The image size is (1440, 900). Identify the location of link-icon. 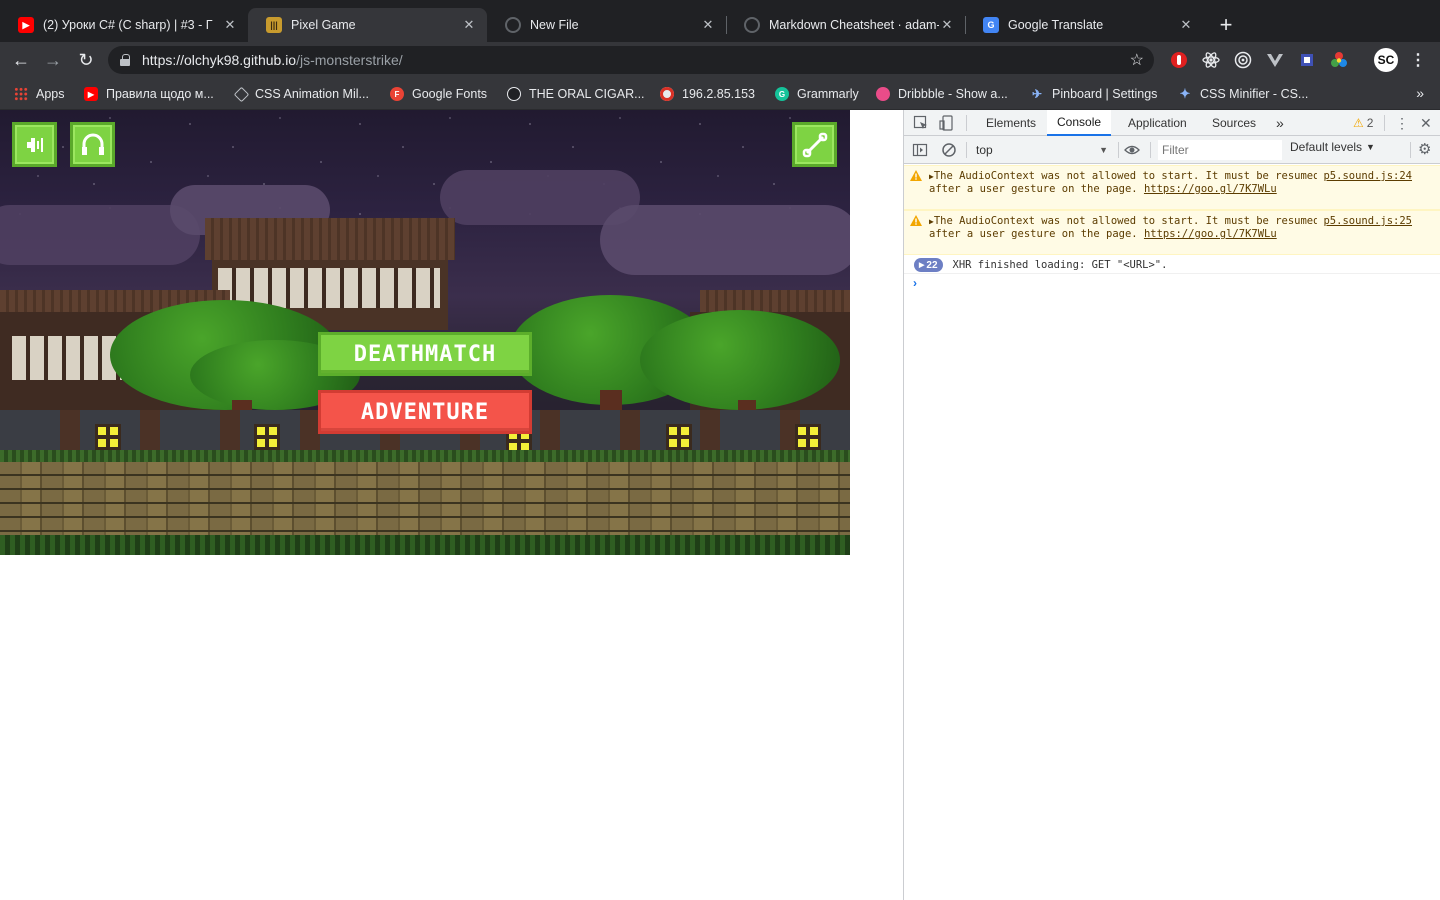
(814, 144).